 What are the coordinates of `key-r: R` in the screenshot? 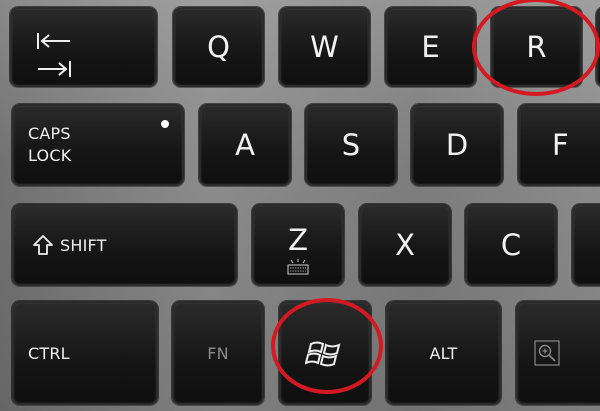 It's located at (536, 47).